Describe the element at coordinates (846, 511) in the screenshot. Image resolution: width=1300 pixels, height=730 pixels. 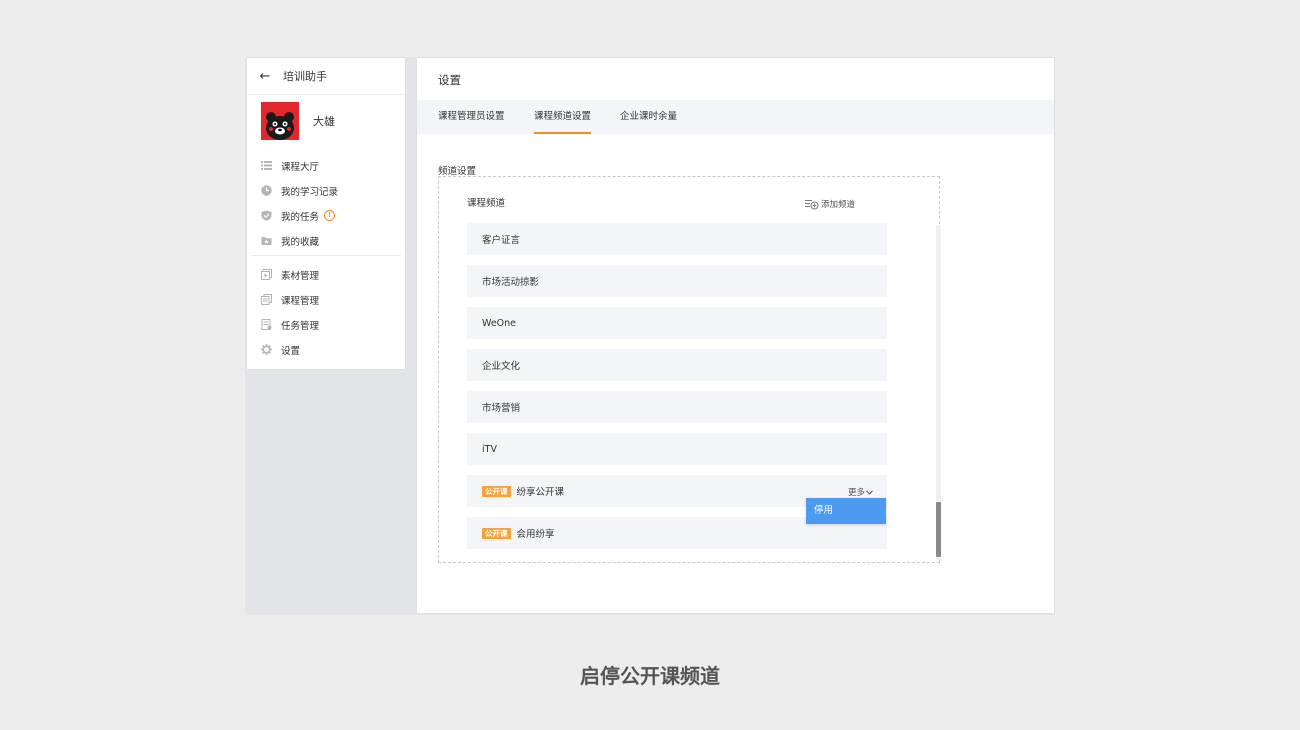
I see `dropdown-disable-item: 停用` at that location.